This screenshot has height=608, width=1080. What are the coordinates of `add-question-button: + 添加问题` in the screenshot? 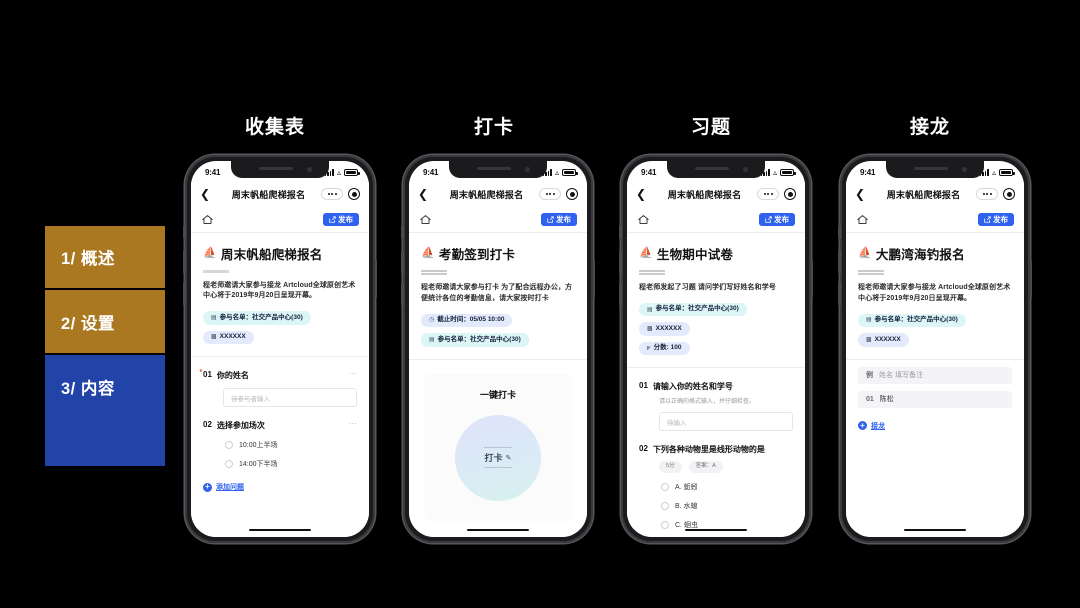 It's located at (280, 487).